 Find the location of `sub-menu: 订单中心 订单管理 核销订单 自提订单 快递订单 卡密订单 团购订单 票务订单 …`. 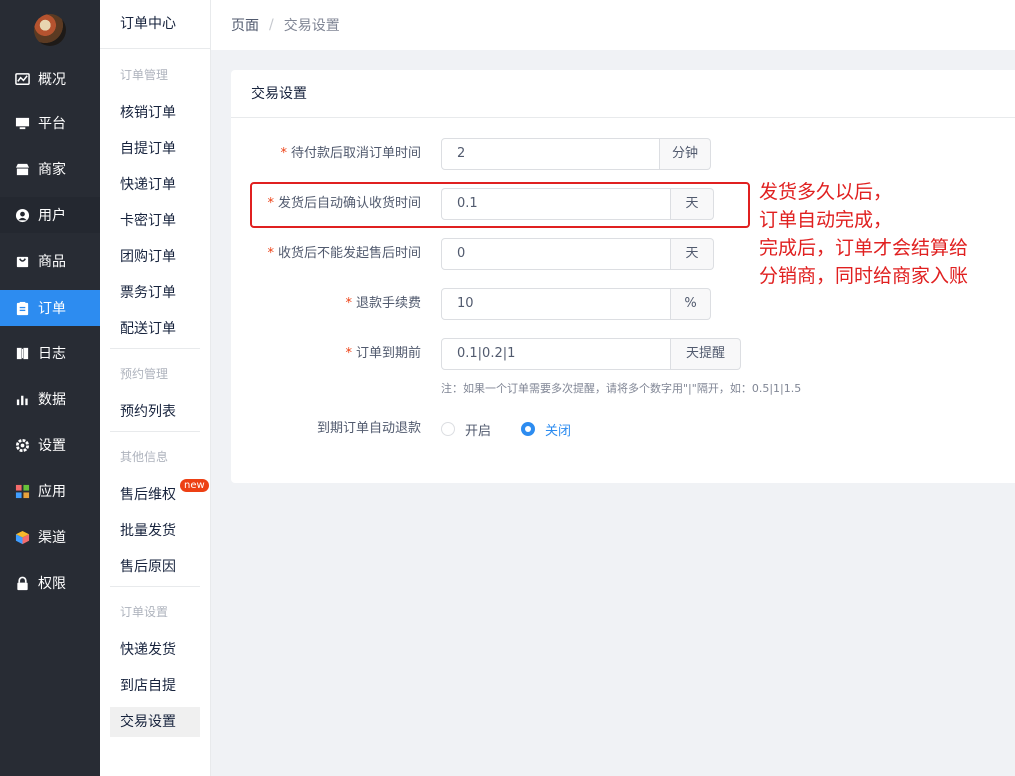

sub-menu: 订单中心 订单管理 核销订单 自提订单 快递订单 卡密订单 团购订单 票务订单 … is located at coordinates (155, 388).